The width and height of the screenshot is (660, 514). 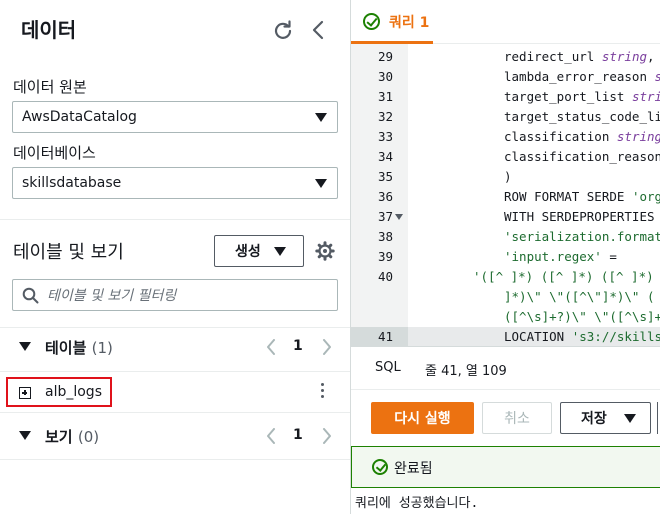 What do you see at coordinates (409, 23) in the screenshot?
I see `tab-label: 쿼리 1` at bounding box center [409, 23].